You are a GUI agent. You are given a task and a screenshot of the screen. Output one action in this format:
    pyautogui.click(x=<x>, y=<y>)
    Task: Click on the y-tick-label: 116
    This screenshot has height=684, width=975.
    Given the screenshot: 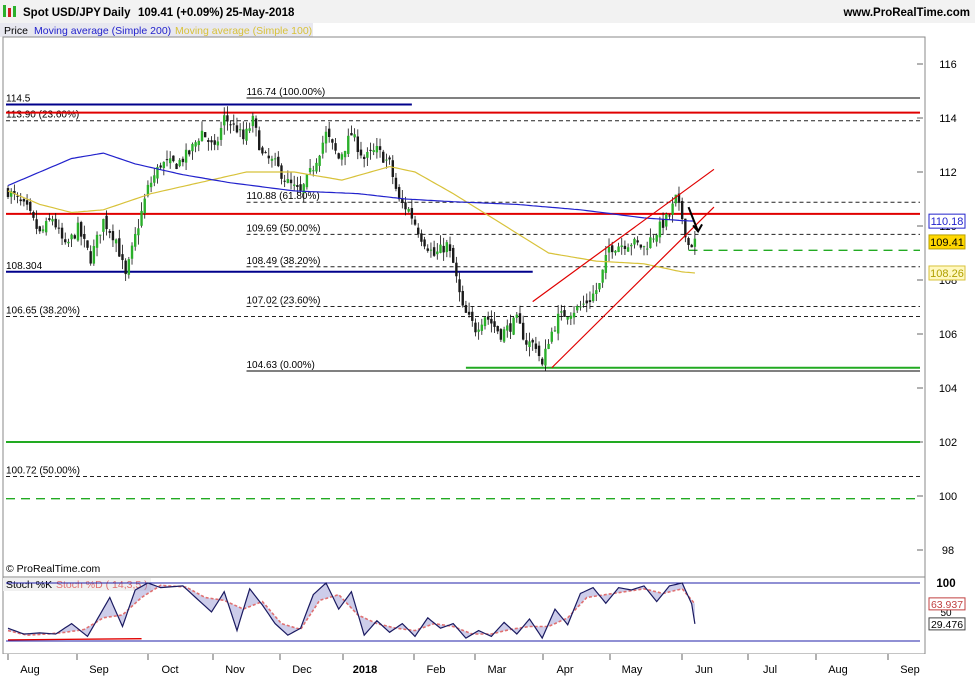 What is the action you would take?
    pyautogui.click(x=948, y=65)
    